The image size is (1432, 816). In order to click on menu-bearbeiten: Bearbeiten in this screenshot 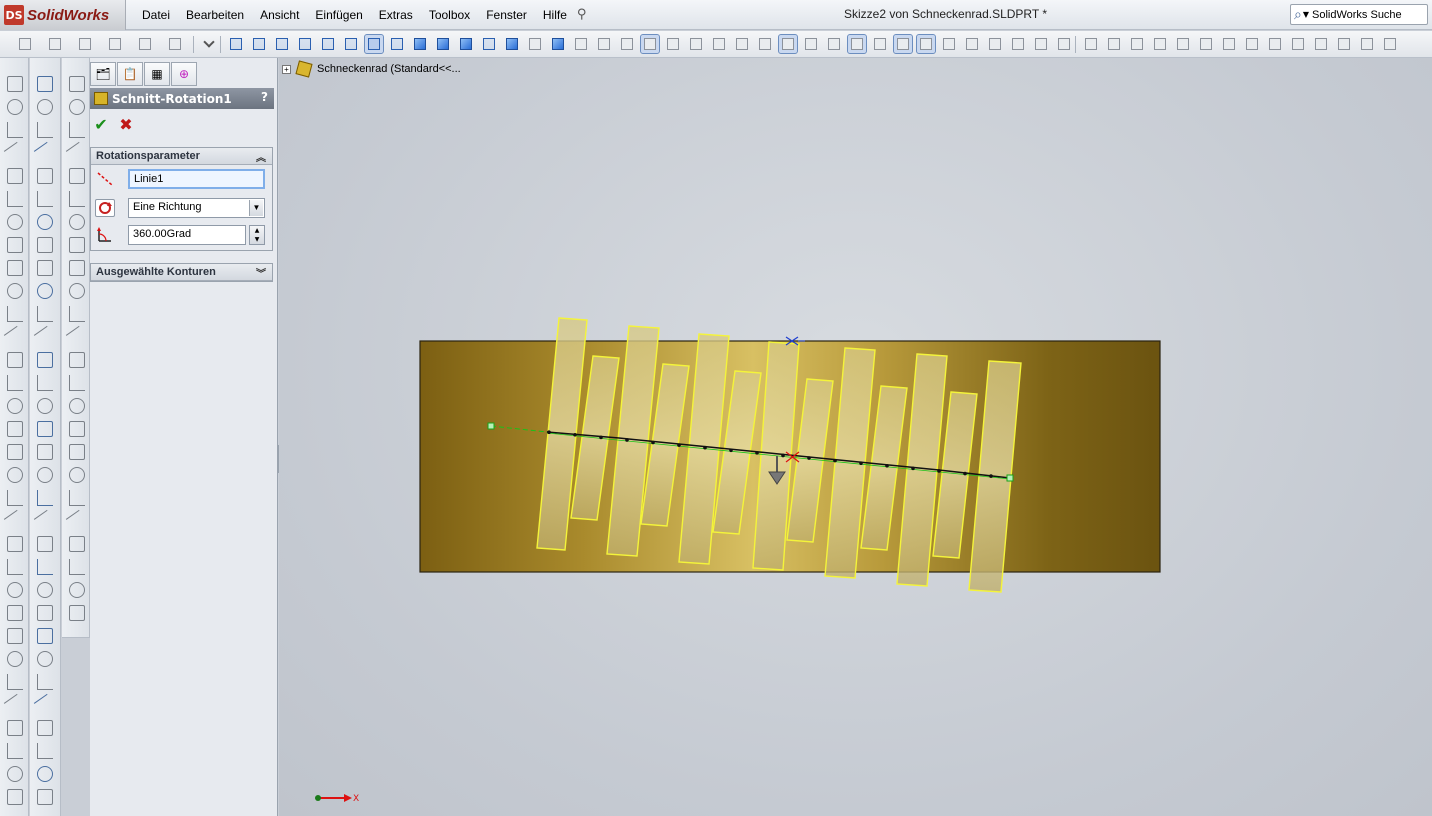, I will do `click(215, 15)`.